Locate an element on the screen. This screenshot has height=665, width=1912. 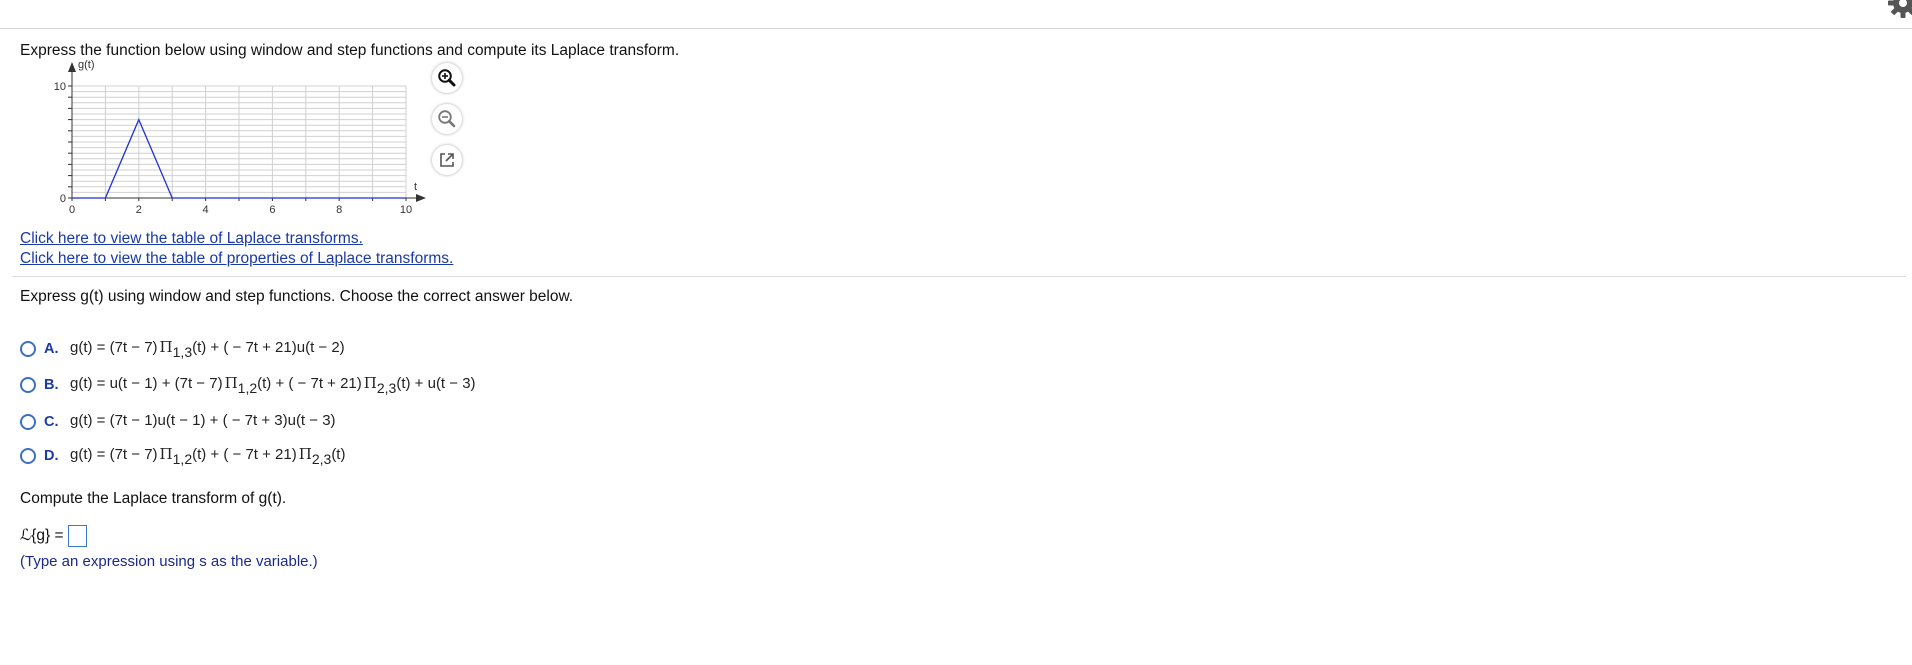
option-letter: D. is located at coordinates (51, 456).